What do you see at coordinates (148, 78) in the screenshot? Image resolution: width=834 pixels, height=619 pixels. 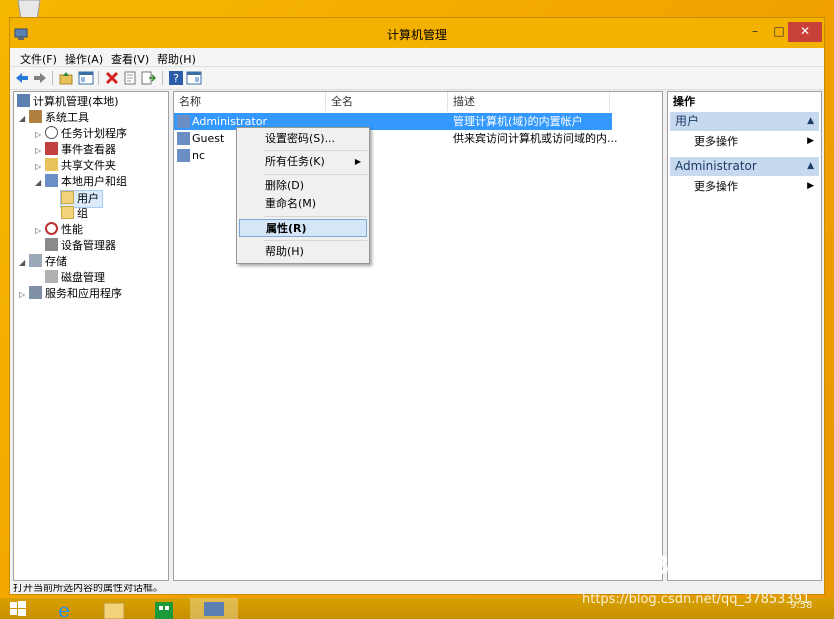 I see `export-icon` at bounding box center [148, 78].